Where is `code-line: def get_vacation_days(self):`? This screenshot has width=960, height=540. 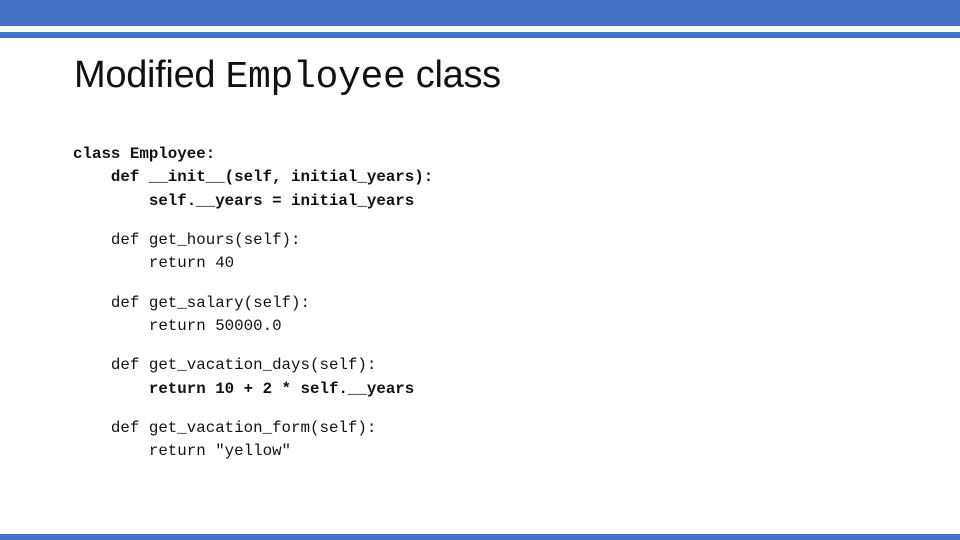 code-line: def get_vacation_days(self): is located at coordinates (225, 365).